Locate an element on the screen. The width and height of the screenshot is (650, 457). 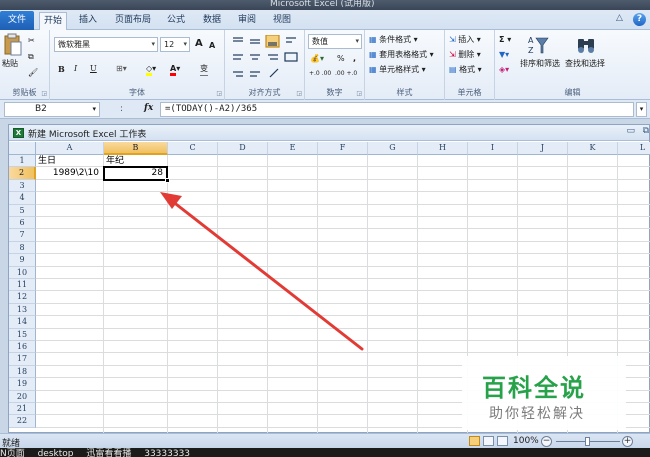
zoom-out-icon: − is located at coordinates (546, 441).